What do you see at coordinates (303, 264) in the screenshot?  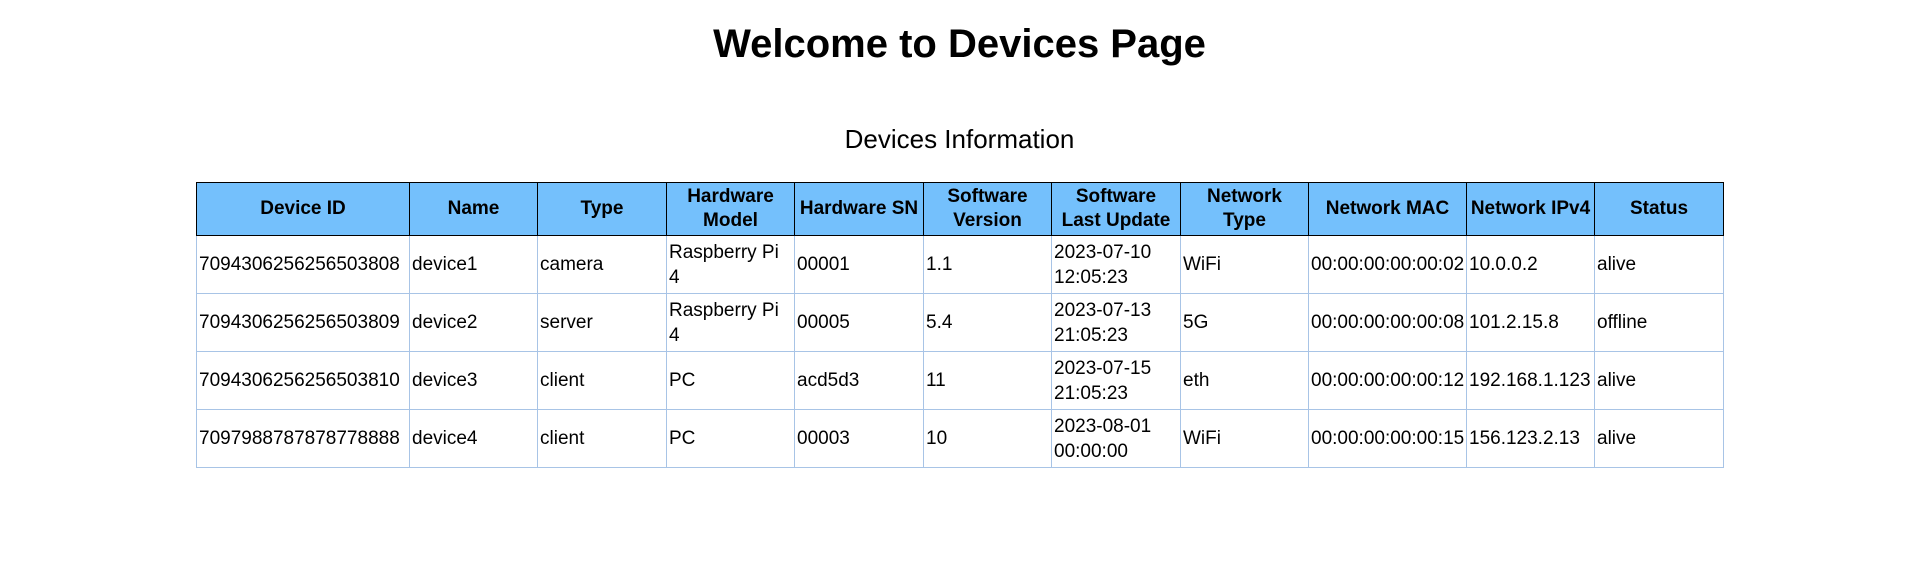 I see `cell-device-id: 7094306256256503808` at bounding box center [303, 264].